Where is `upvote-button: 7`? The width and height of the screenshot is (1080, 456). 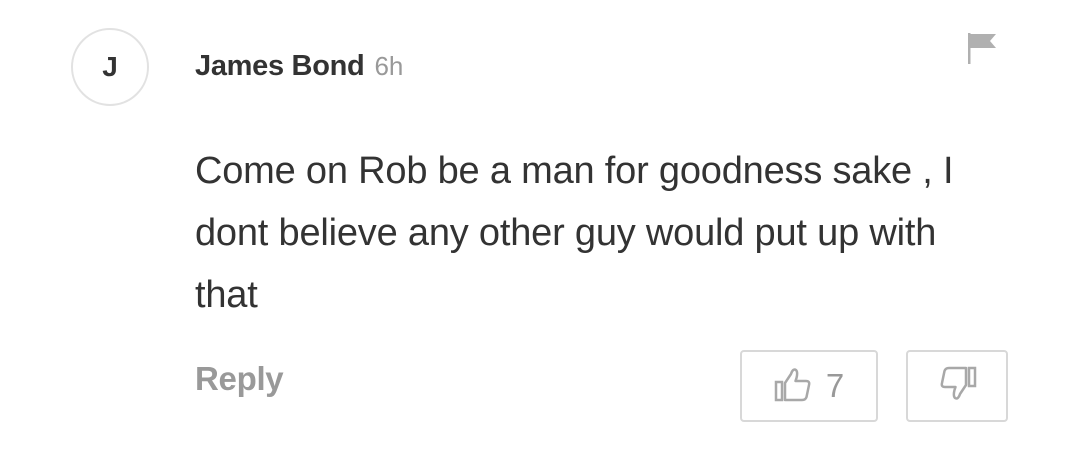 upvote-button: 7 is located at coordinates (809, 386).